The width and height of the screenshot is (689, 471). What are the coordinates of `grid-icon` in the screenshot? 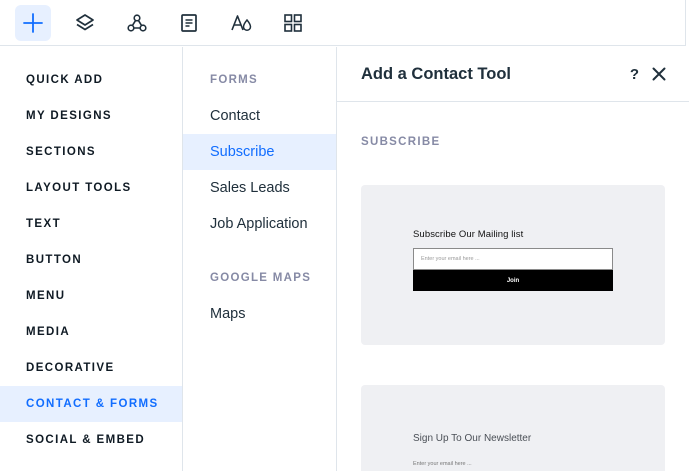 It's located at (293, 22).